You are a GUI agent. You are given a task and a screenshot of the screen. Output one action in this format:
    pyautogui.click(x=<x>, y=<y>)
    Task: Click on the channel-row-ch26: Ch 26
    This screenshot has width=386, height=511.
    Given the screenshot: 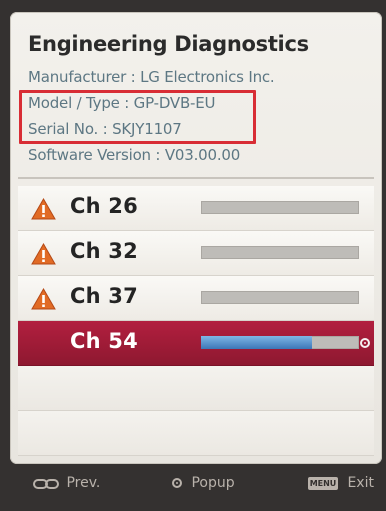 What is the action you would take?
    pyautogui.click(x=196, y=208)
    